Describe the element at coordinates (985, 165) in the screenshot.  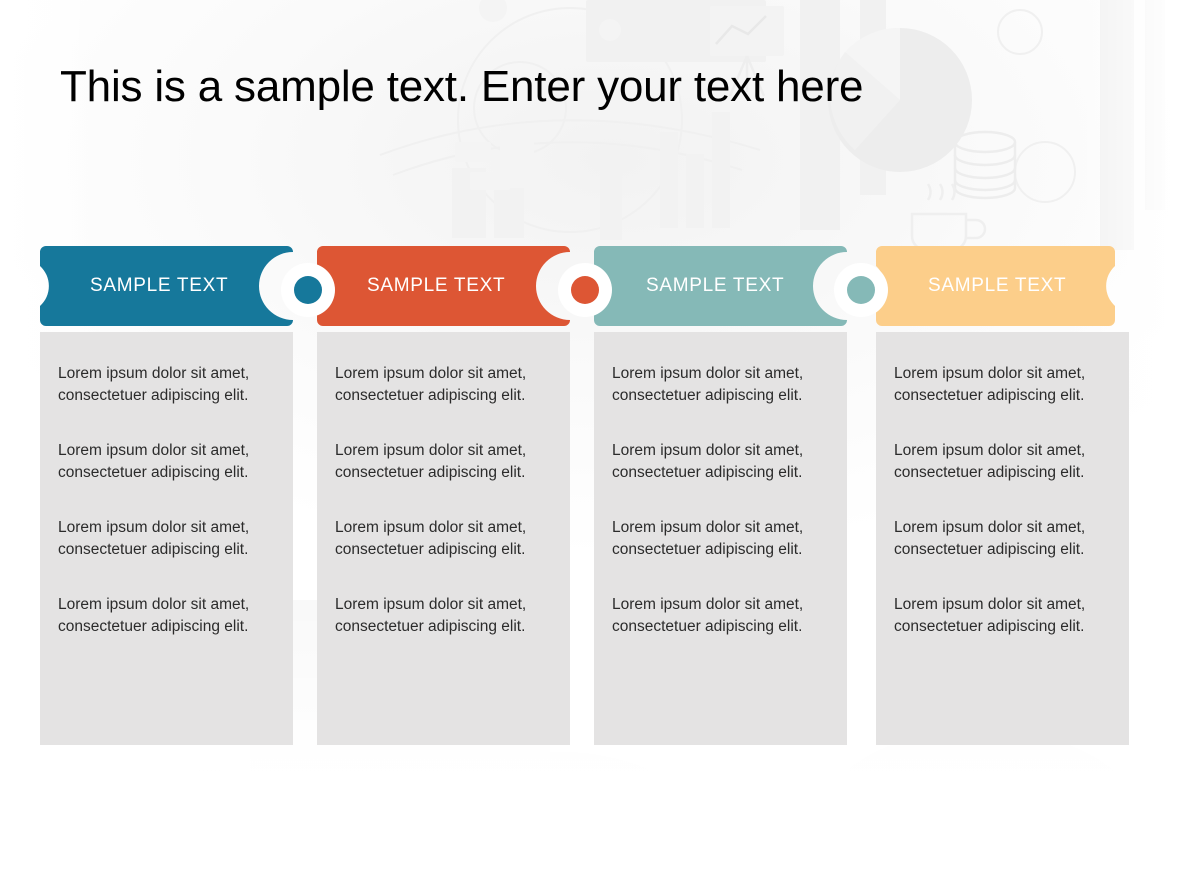
I see `stacked-coins-watermark` at that location.